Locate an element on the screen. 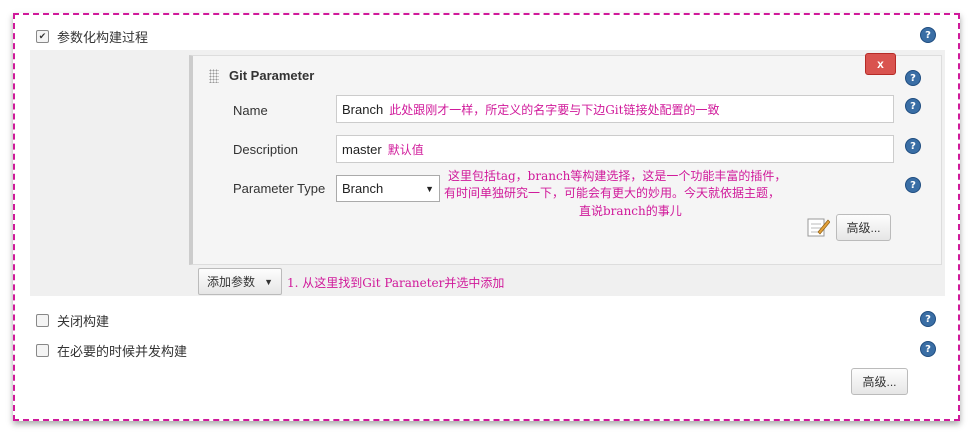 The image size is (969, 432). type-note-line-1: 这里包括tag，branch等构建选择，这是一个功能丰富的插件， is located at coordinates (617, 176).